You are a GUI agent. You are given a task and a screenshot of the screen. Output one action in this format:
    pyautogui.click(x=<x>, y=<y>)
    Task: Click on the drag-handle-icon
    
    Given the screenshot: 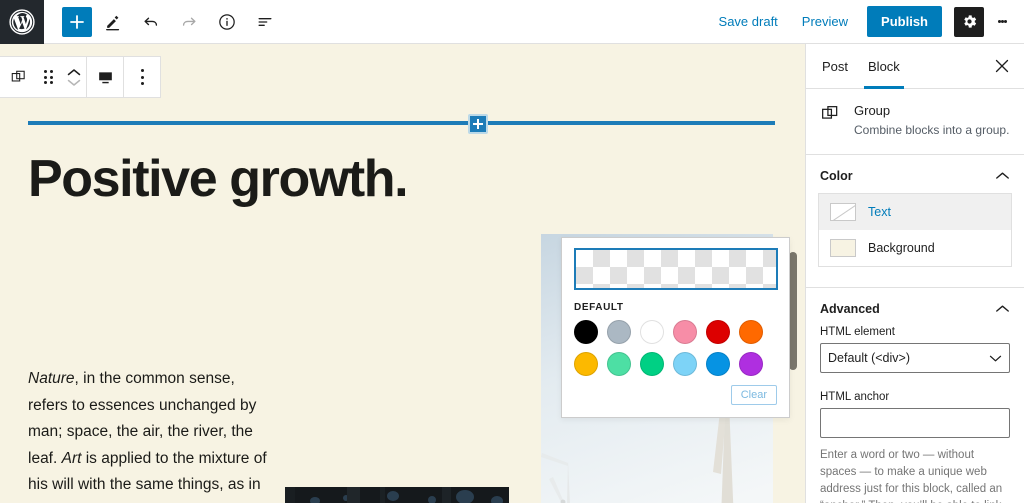 What is the action you would take?
    pyautogui.click(x=49, y=77)
    